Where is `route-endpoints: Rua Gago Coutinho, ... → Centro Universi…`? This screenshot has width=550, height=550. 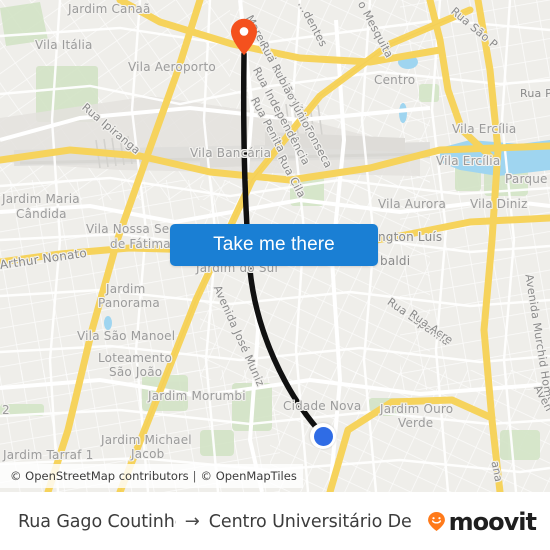 route-endpoints: Rua Gago Coutinho, ... → Centro Universi… is located at coordinates (218, 521).